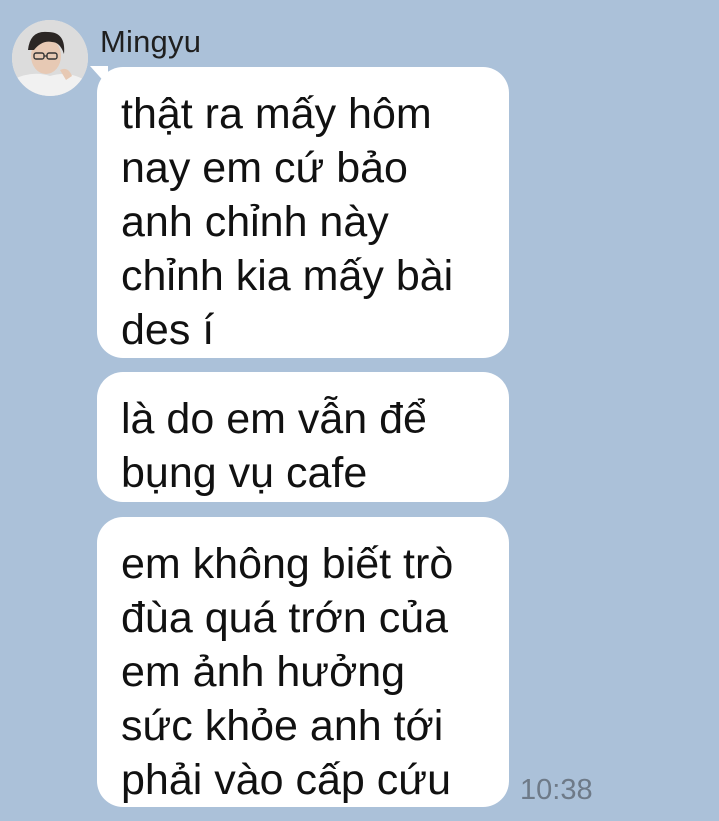 This screenshot has height=821, width=719. What do you see at coordinates (263, 672) in the screenshot?
I see `message-line: em ảnh hưởng` at bounding box center [263, 672].